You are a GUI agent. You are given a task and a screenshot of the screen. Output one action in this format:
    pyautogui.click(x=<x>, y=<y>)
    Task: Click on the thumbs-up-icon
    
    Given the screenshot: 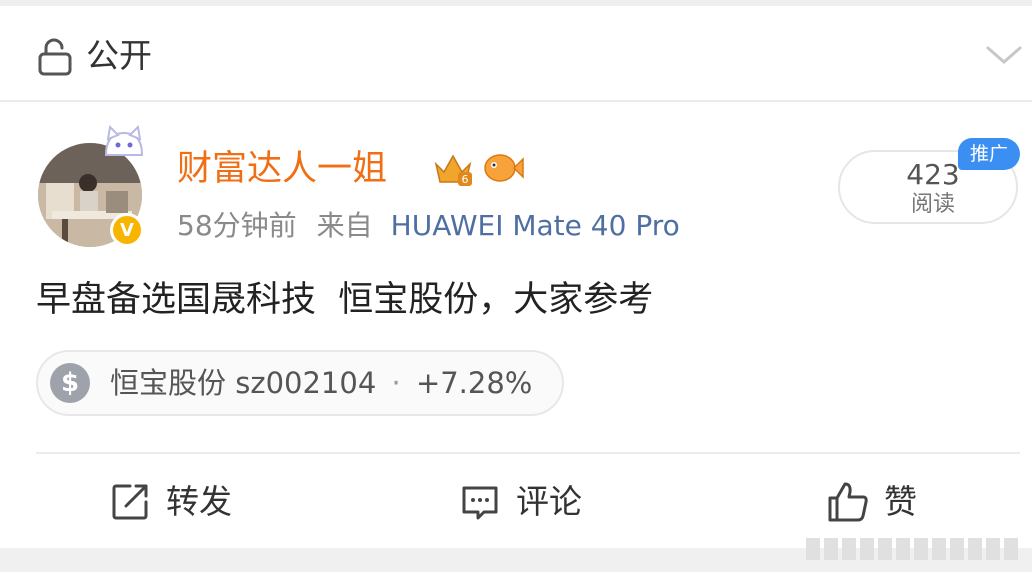 What is the action you would take?
    pyautogui.click(x=848, y=502)
    